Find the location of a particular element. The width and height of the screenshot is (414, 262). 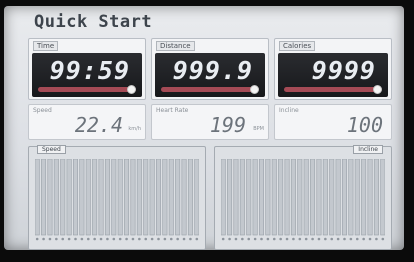

speed-stat: Speed 22.4 km/h is located at coordinates (87, 122).